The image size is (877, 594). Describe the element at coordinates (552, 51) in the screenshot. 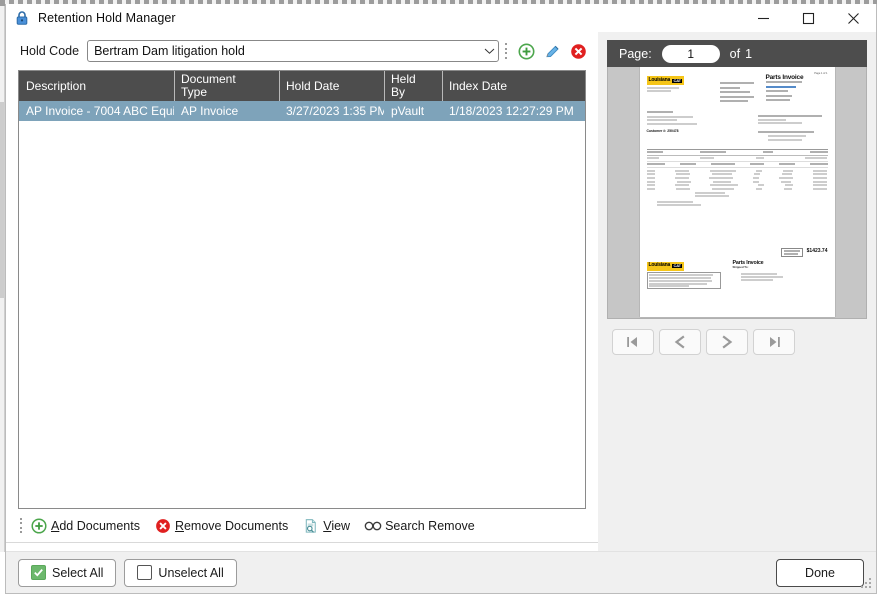

I see `edit-hold-code-button` at that location.